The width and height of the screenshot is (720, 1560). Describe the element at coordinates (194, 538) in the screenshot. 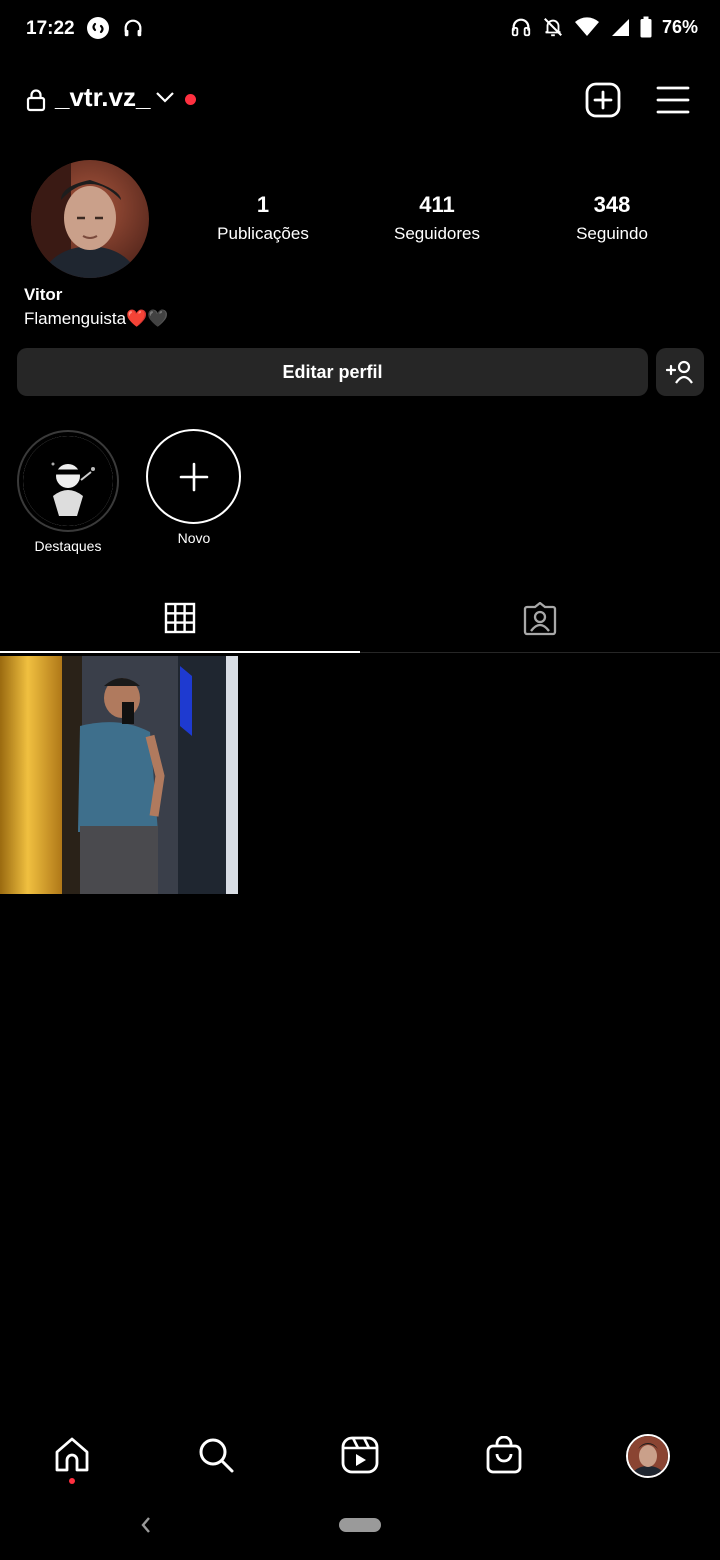

I see `highlight-label: Novo` at that location.